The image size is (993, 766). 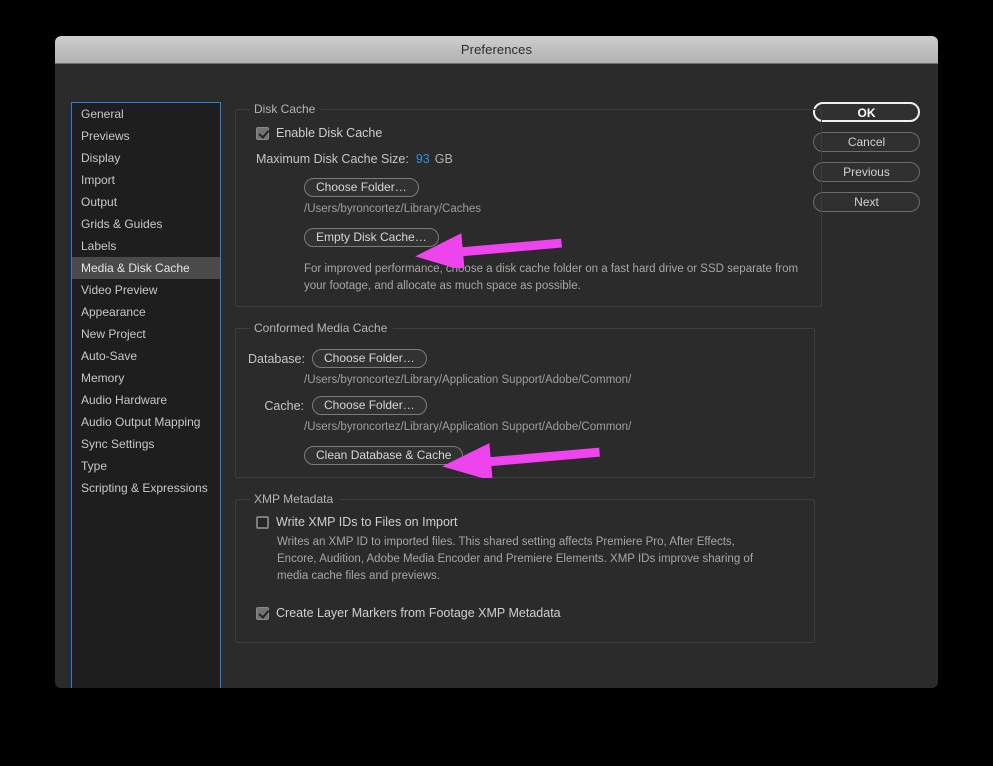 I want to click on sidebar-item-new-project: New Project, so click(x=146, y=334).